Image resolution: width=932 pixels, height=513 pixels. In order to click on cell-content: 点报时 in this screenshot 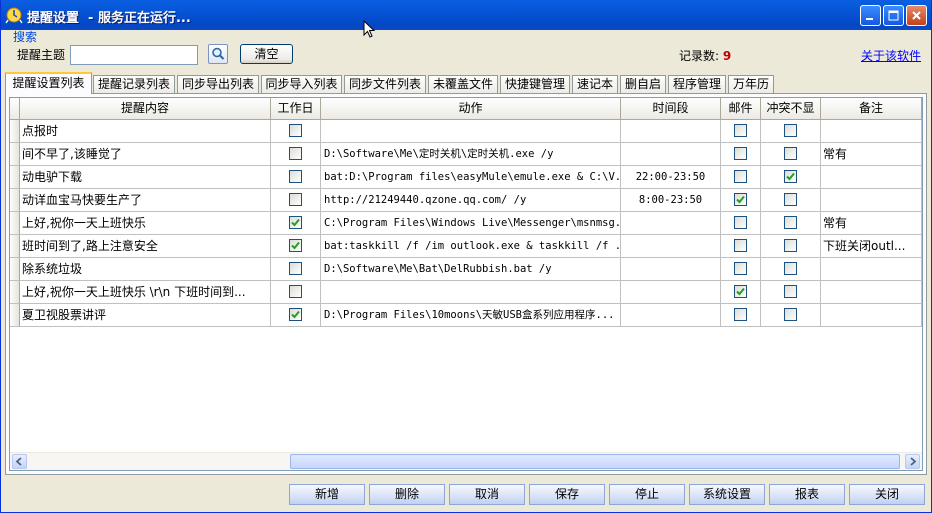, I will do `click(145, 131)`.